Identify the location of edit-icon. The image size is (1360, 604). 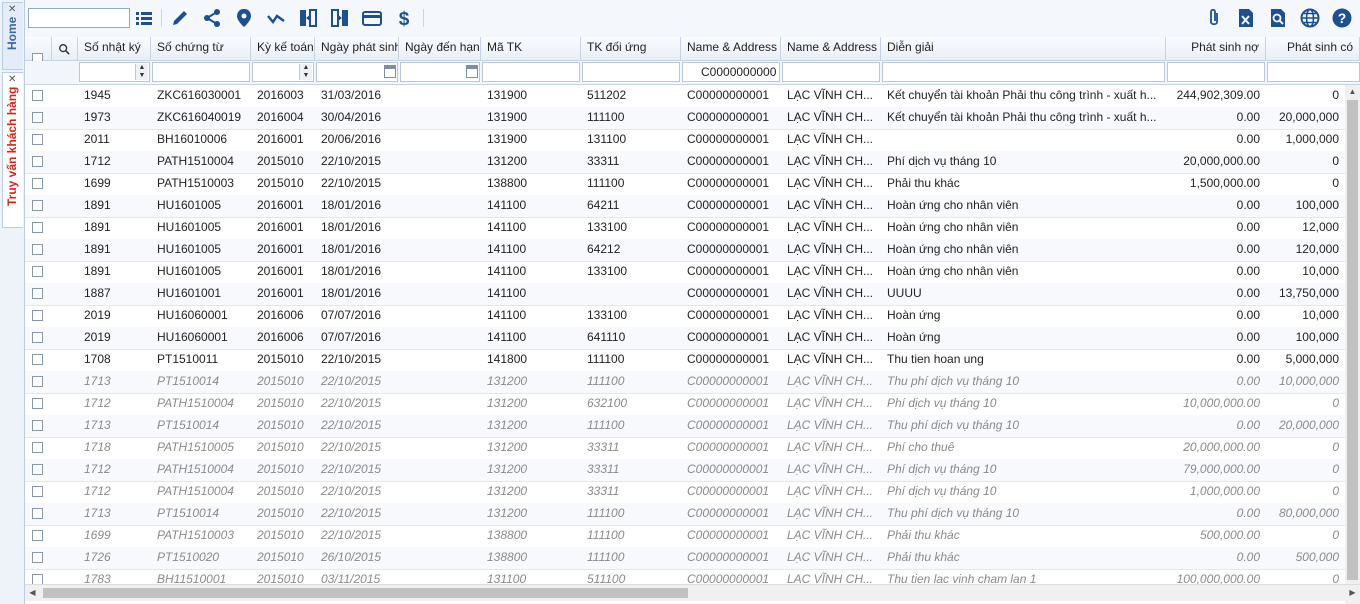
(180, 18).